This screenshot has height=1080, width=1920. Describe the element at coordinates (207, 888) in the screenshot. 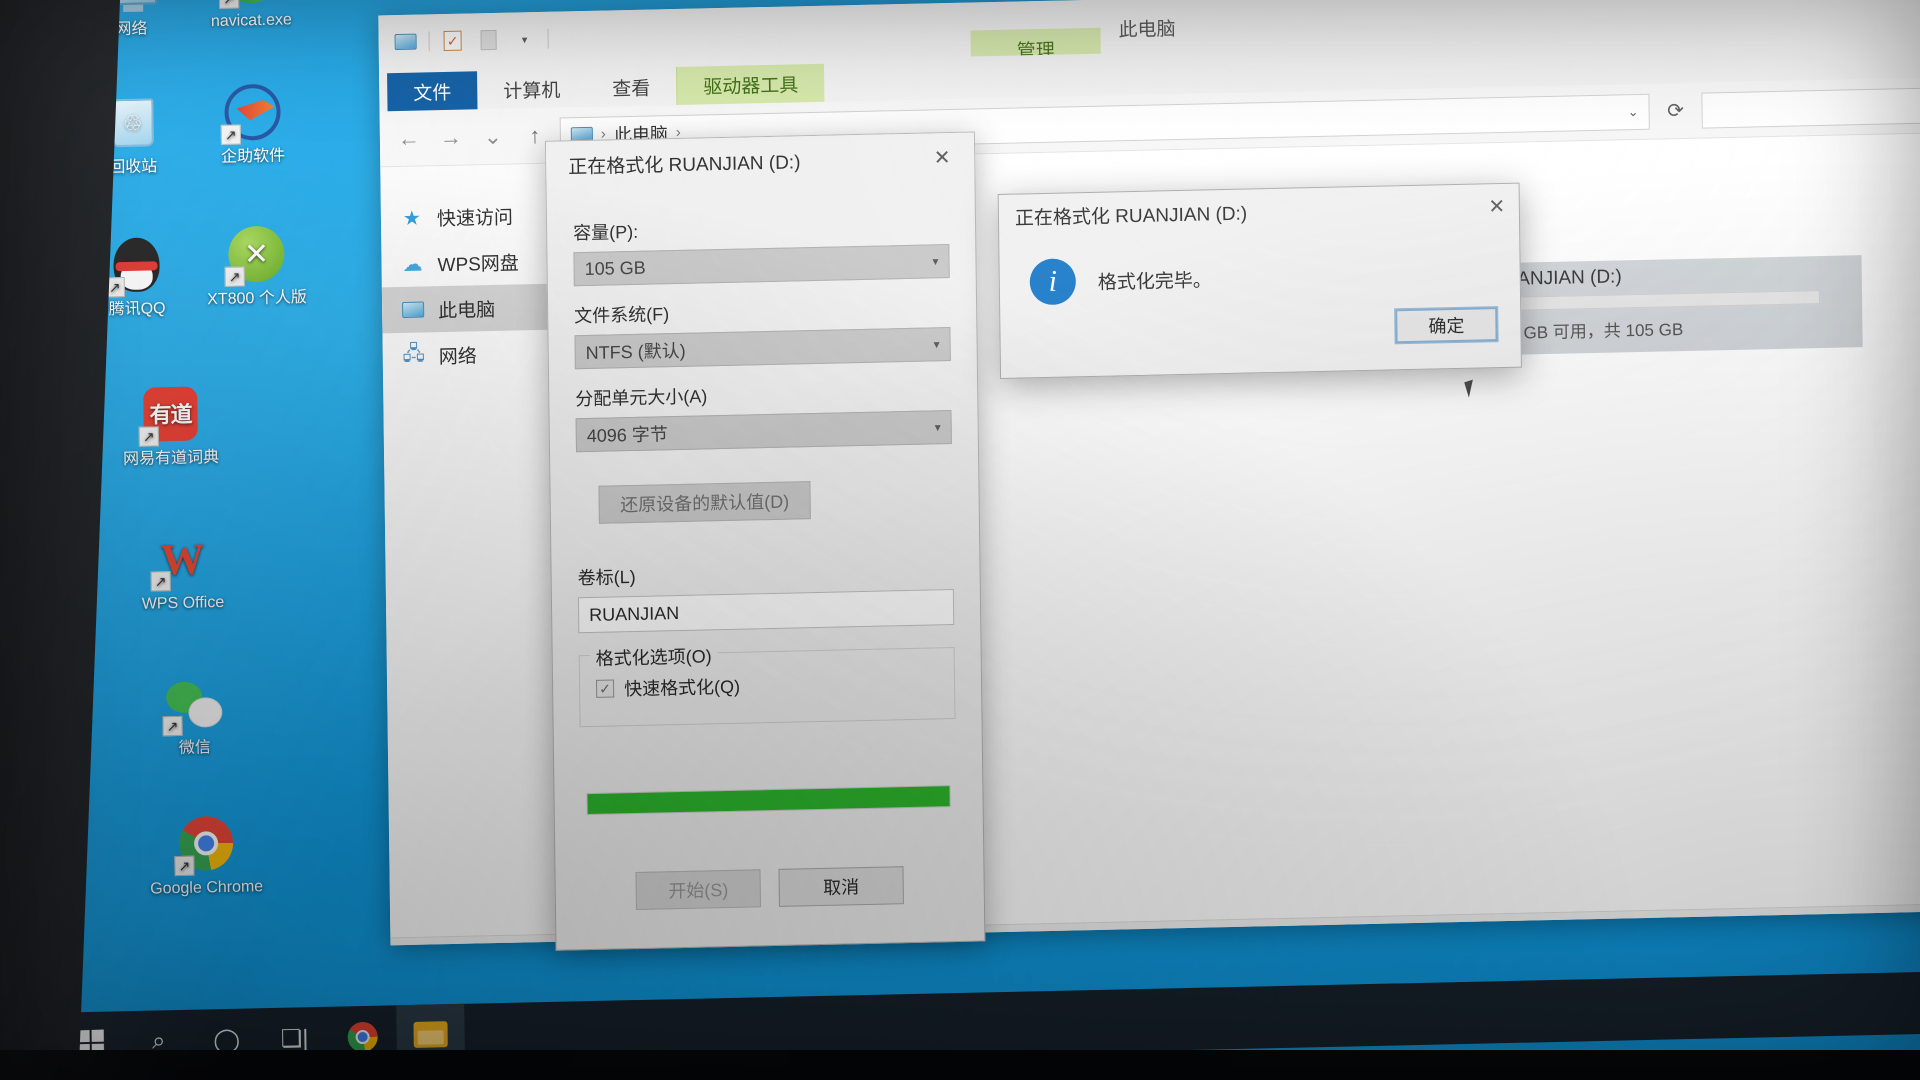

I see `desktop-icon-label: Google Chrome` at that location.